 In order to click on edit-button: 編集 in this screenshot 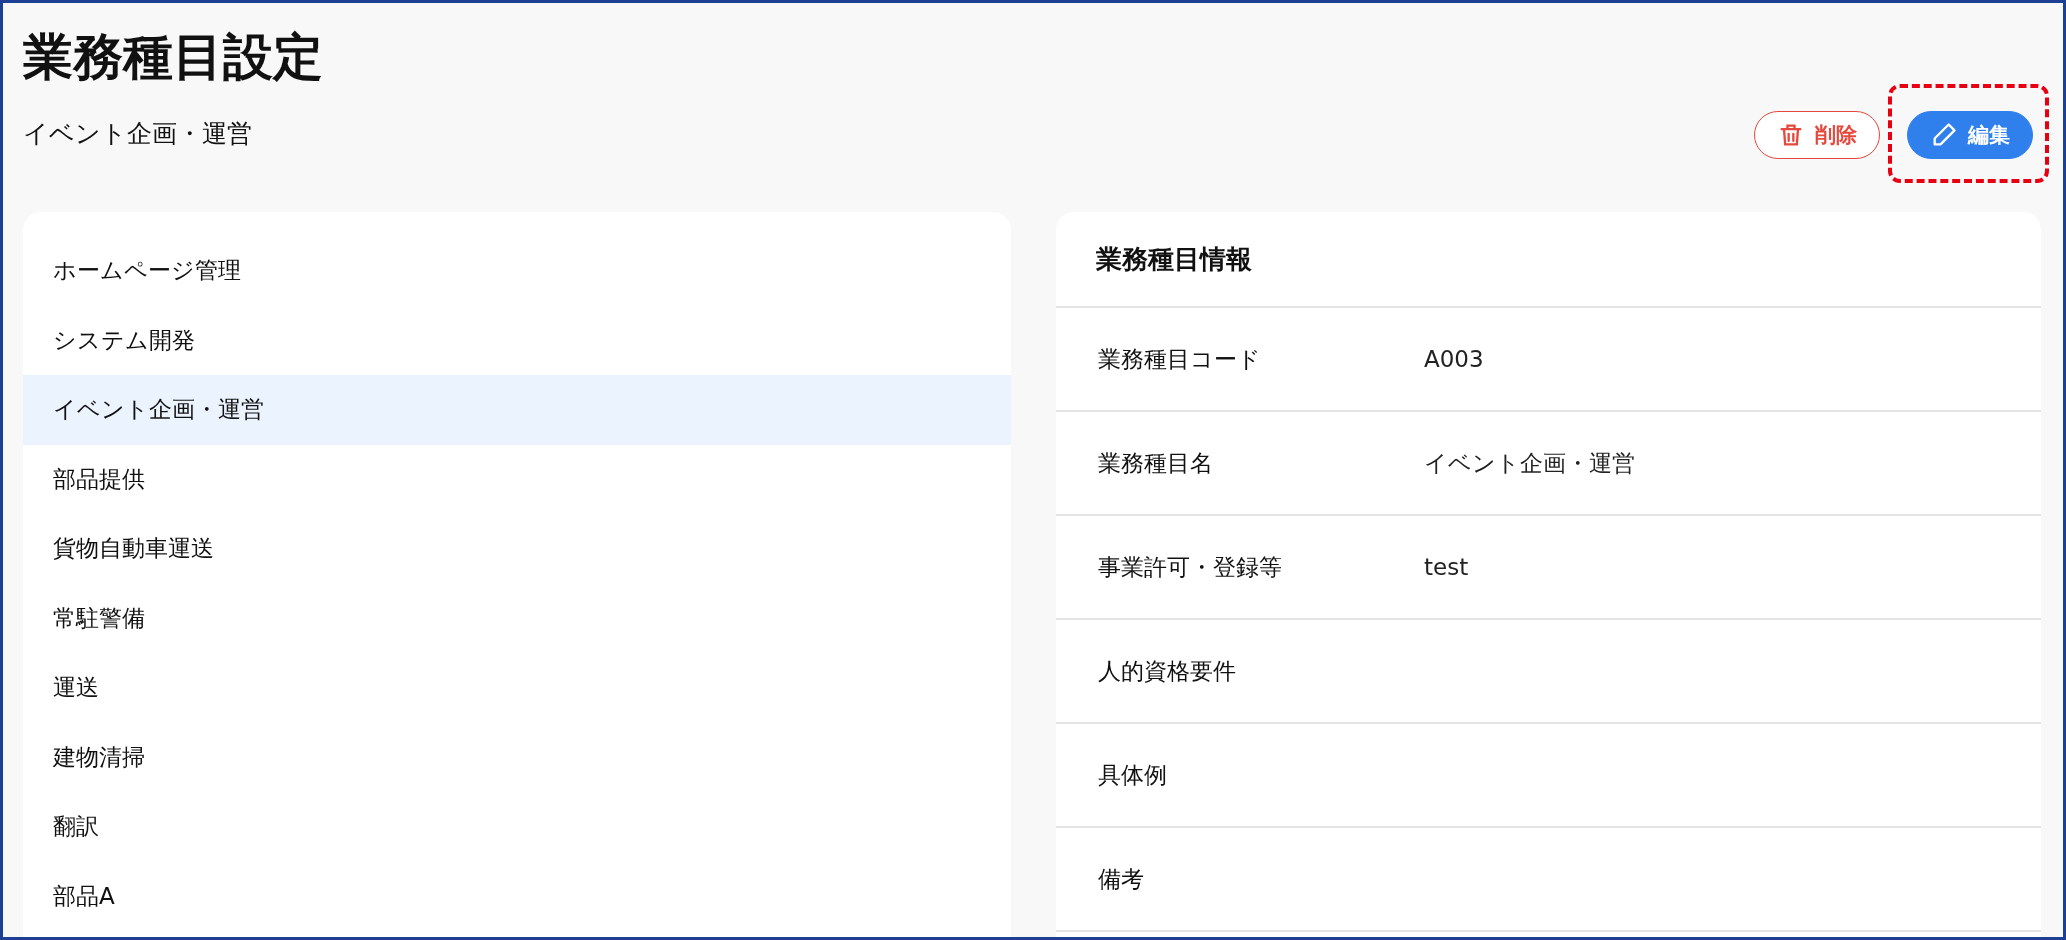, I will do `click(1970, 135)`.